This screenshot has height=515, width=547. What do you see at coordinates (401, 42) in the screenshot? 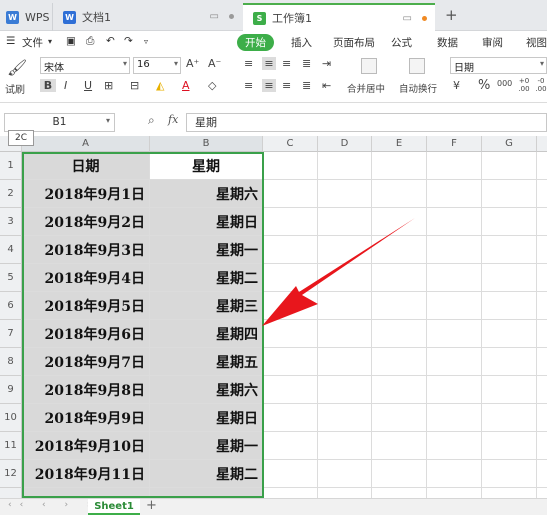
I see `menu-tab-formulas: 公式` at bounding box center [401, 42].